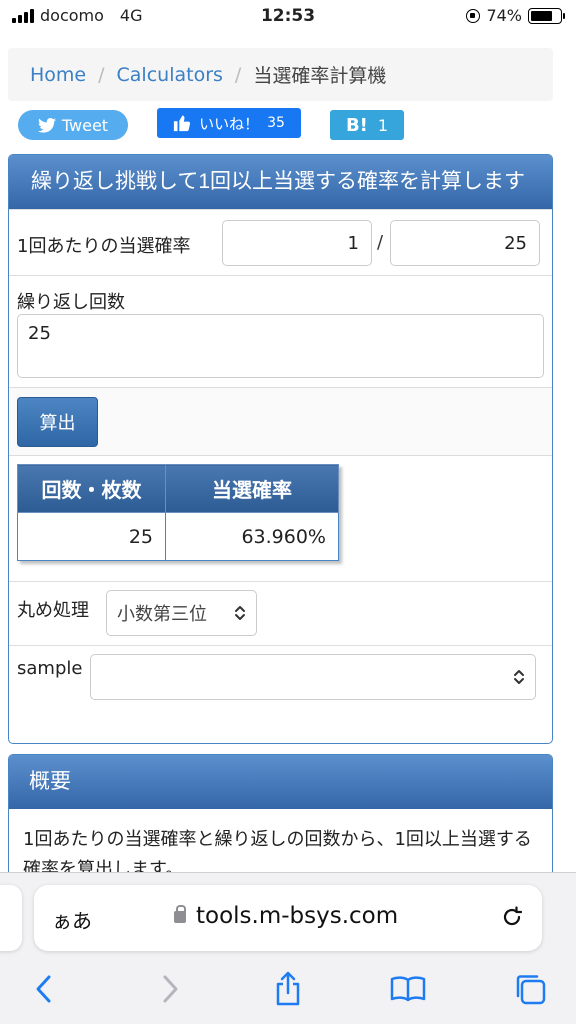 The width and height of the screenshot is (576, 1024). Describe the element at coordinates (11, 918) in the screenshot. I see `previous-tab-preview` at that location.